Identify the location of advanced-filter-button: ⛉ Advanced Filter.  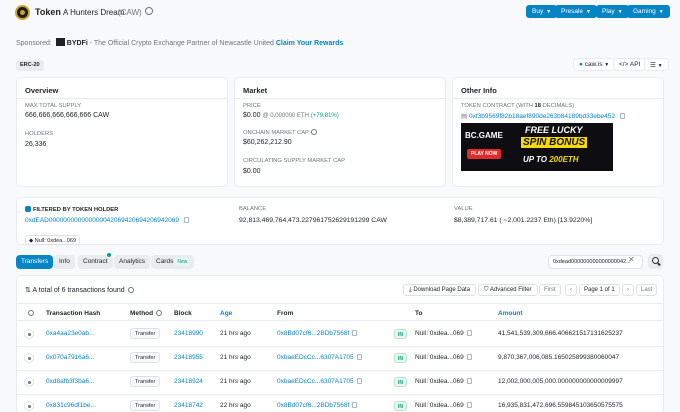
(508, 290).